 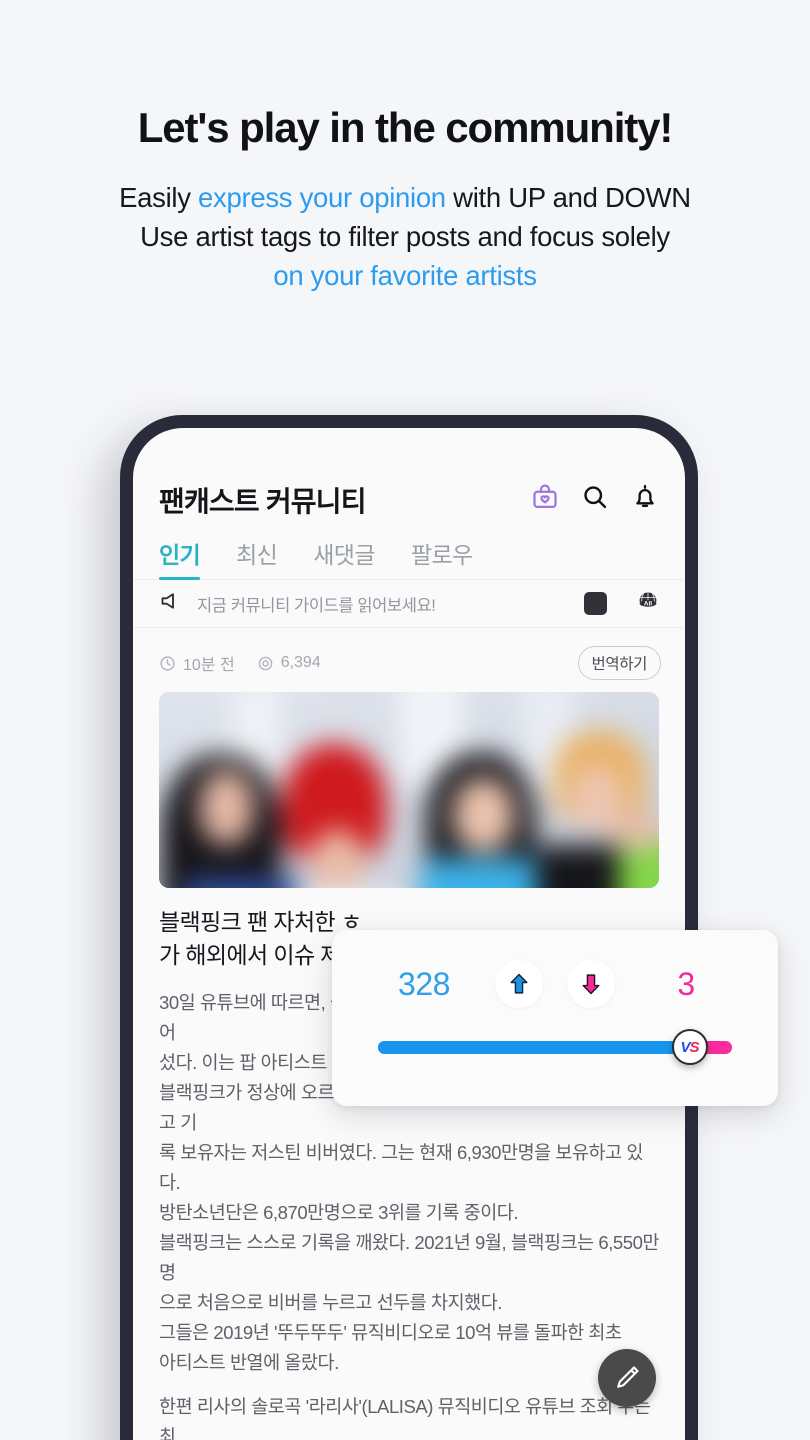 What do you see at coordinates (159, 198) in the screenshot?
I see `promo-sub-text-a: Easily` at bounding box center [159, 198].